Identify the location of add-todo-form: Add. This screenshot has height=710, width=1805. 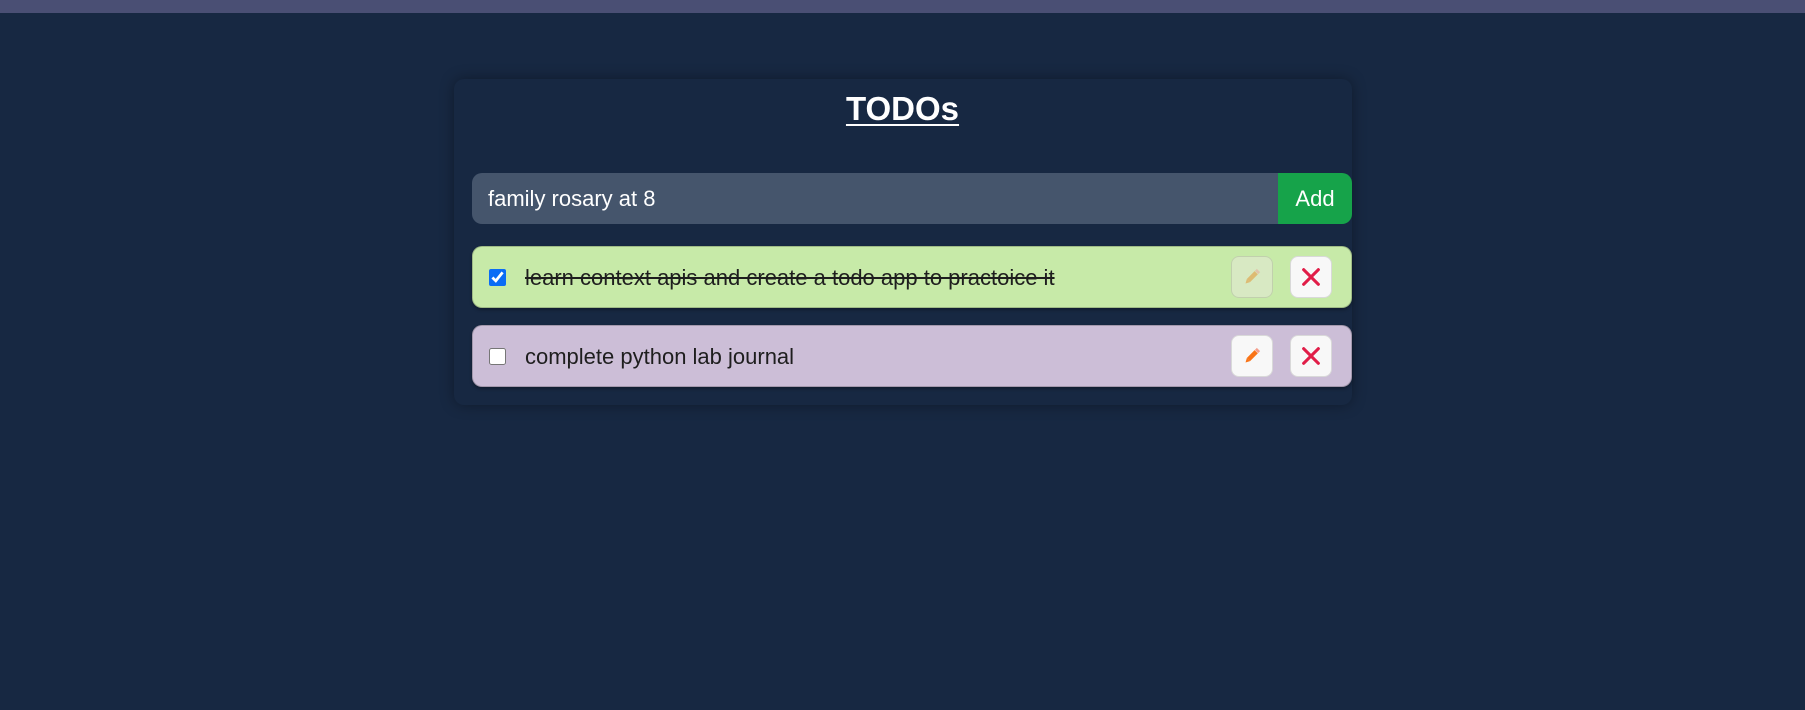
(912, 198).